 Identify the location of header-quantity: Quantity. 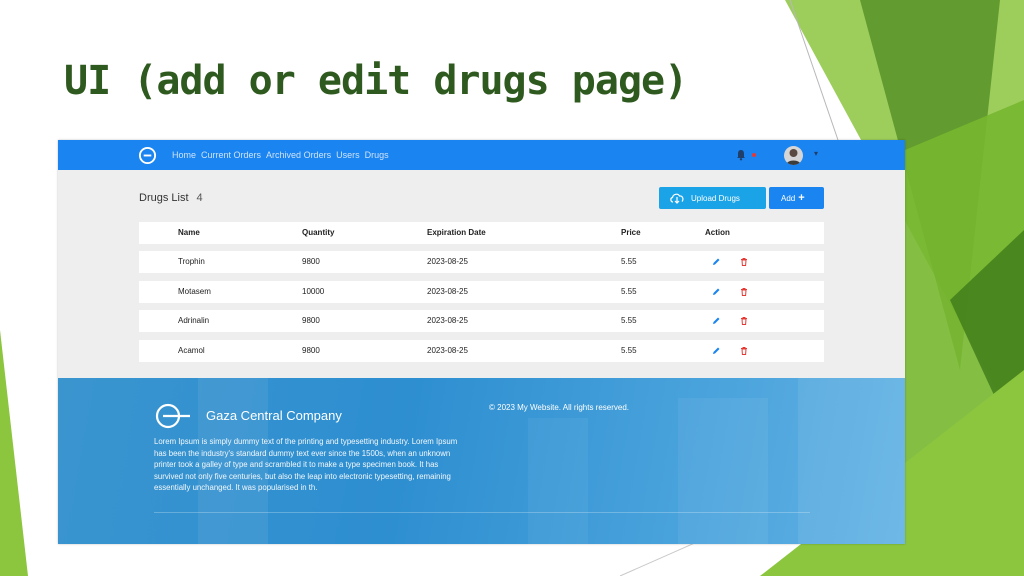
(318, 232).